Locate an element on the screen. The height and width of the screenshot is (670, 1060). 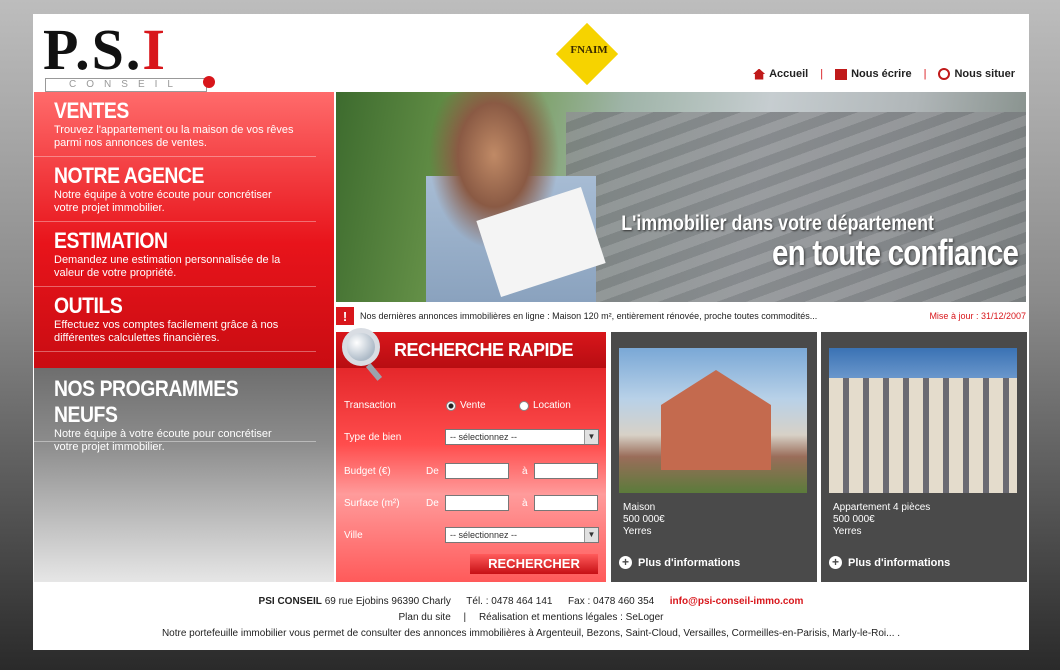
budget-label: Budget (€) is located at coordinates (367, 471).